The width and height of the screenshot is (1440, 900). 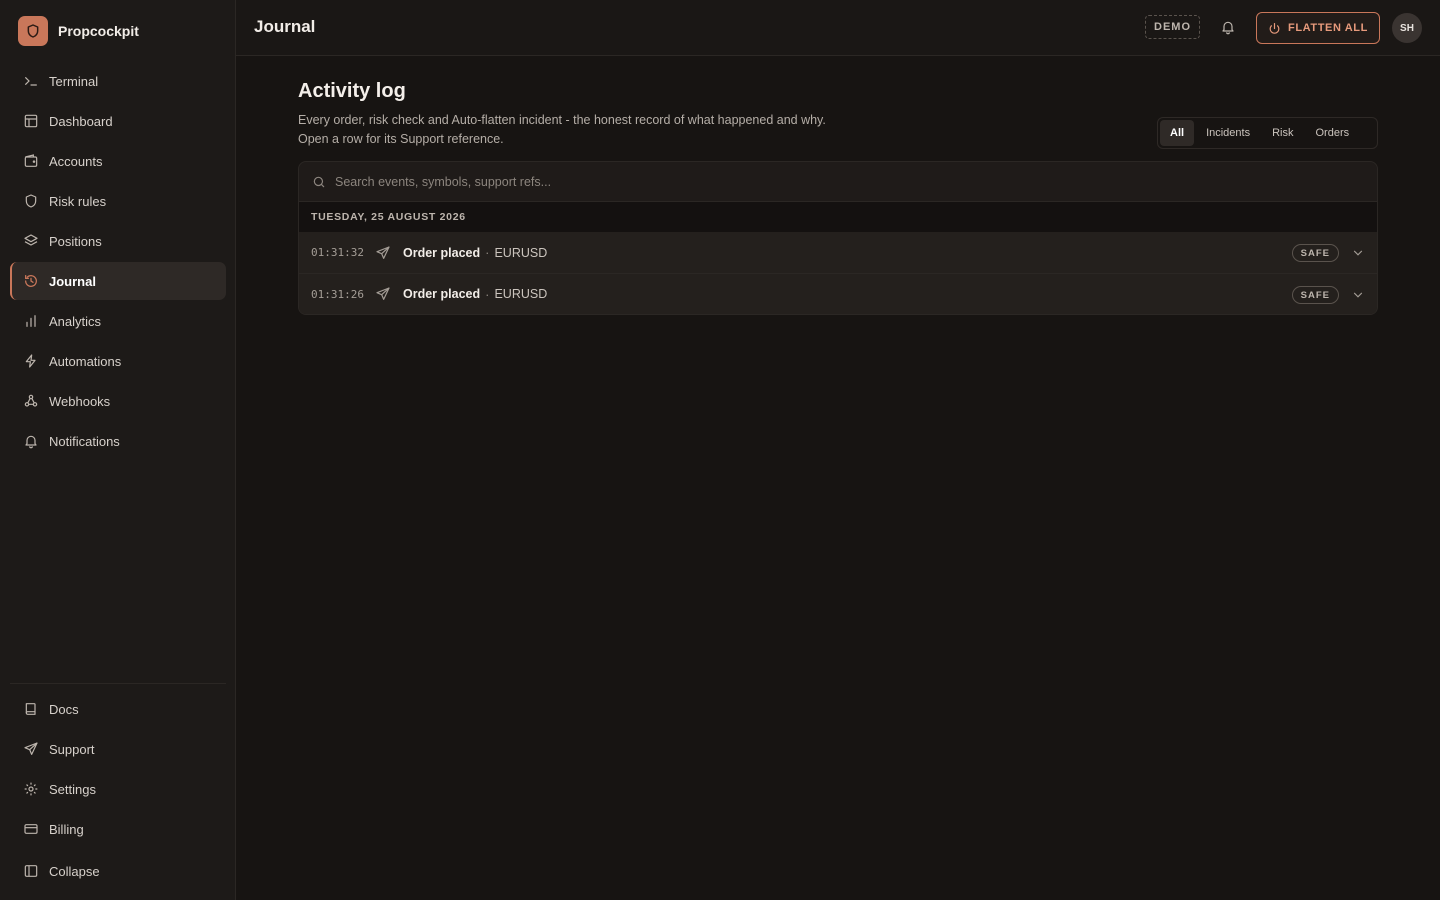 What do you see at coordinates (1328, 28) in the screenshot?
I see `flatten-all-label: FLATTEN ALL` at bounding box center [1328, 28].